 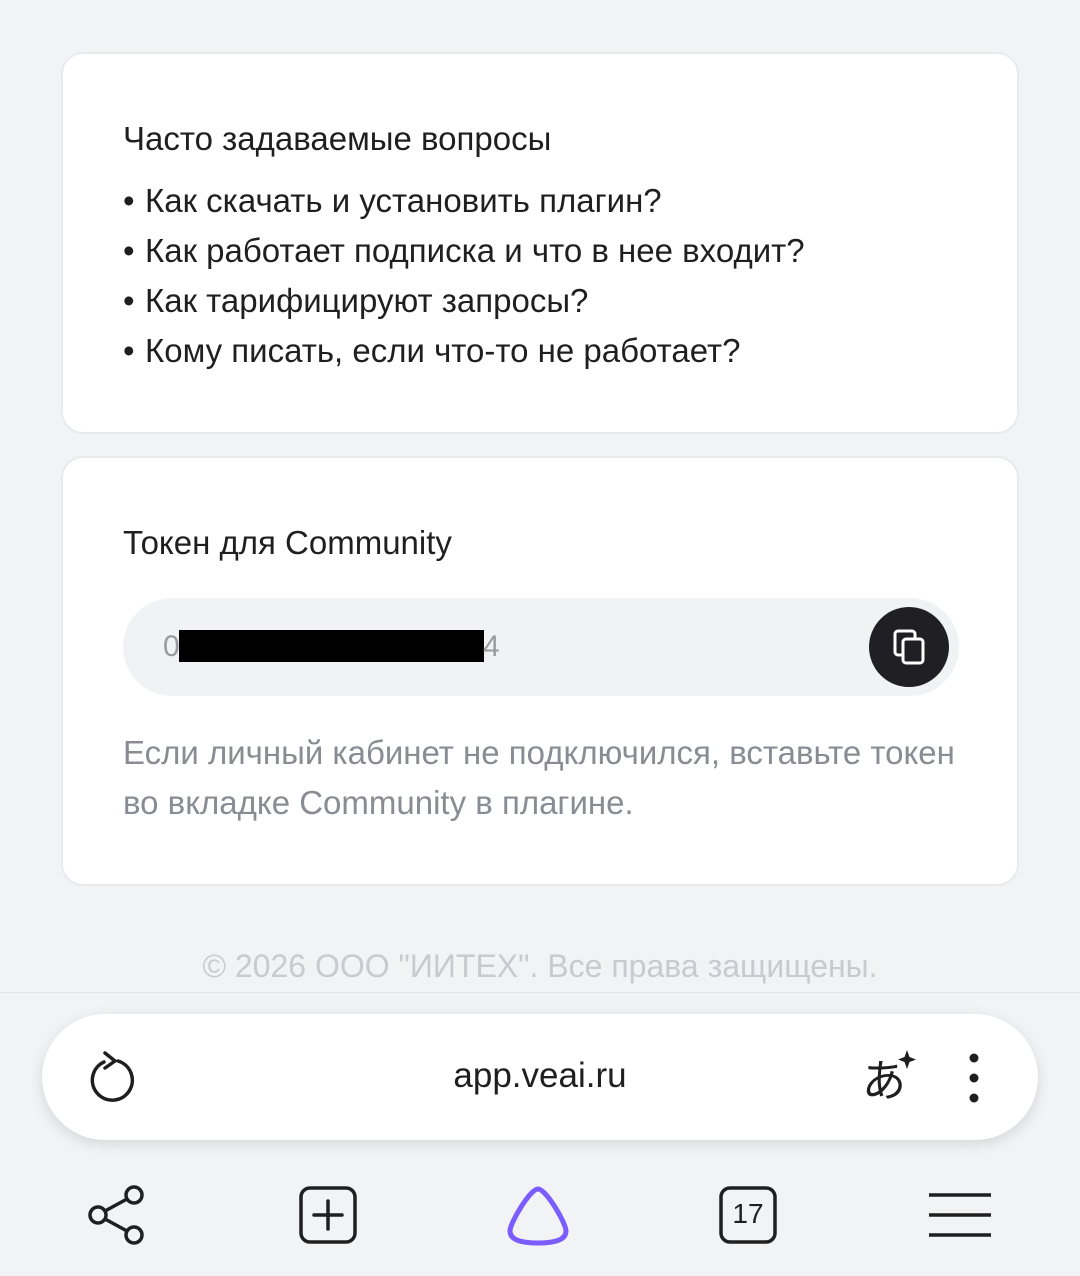 I want to click on new-tab-icon, so click(x=328, y=1215).